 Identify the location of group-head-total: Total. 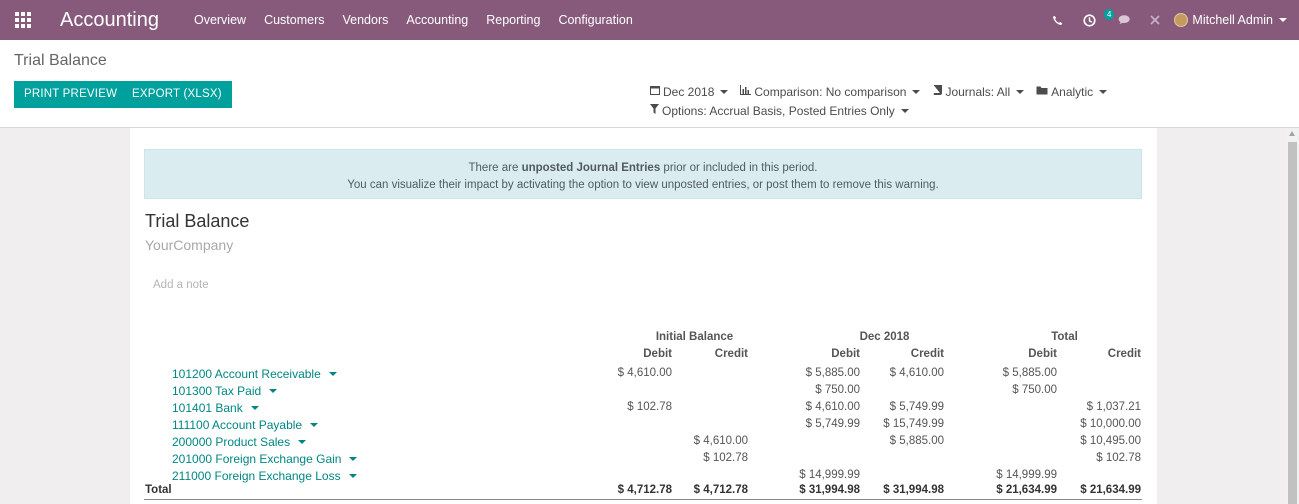
(1064, 337).